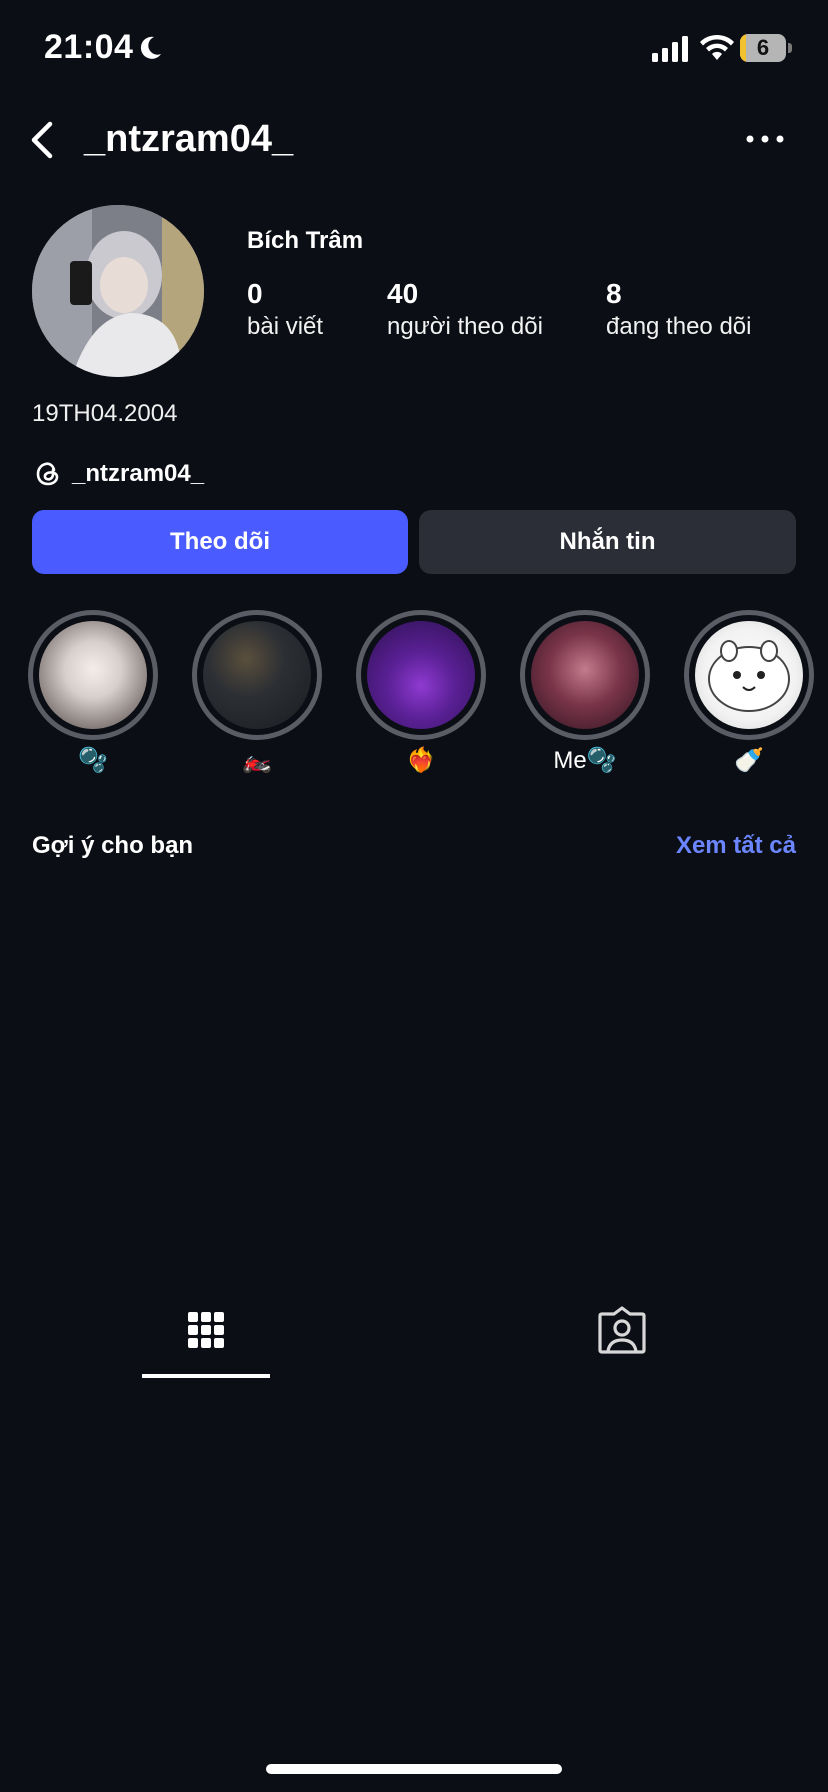  What do you see at coordinates (607, 542) in the screenshot?
I see `message-button: Nhắn tin` at bounding box center [607, 542].